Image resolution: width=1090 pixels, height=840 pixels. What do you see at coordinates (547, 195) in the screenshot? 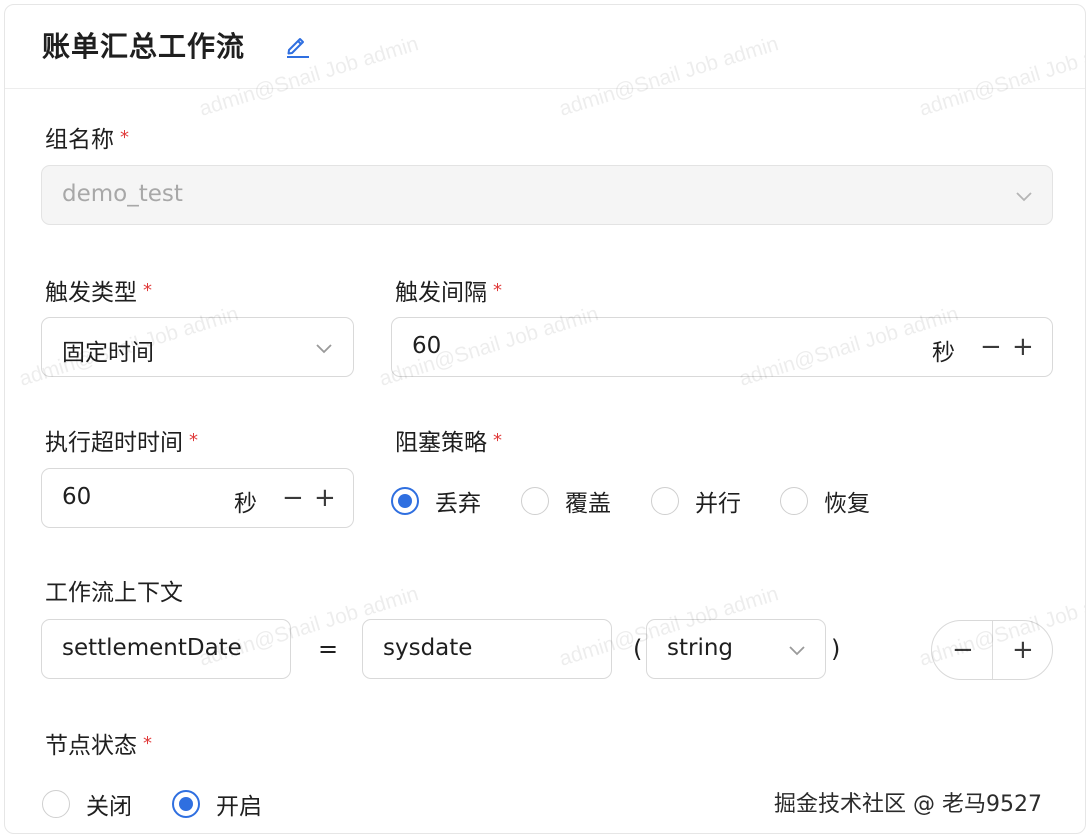
I see `group-name-select: demo_test` at bounding box center [547, 195].